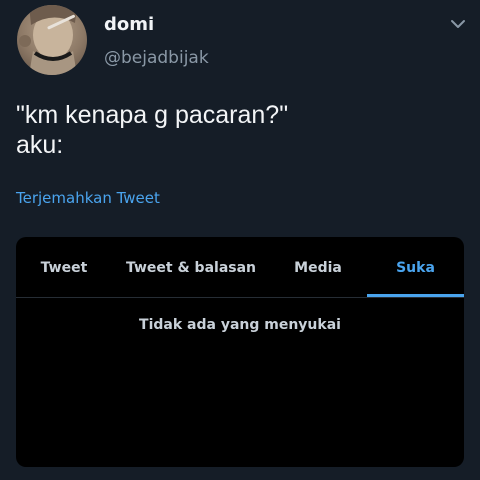 This screenshot has width=480, height=480. Describe the element at coordinates (156, 58) in the screenshot. I see `user-handle: @bejadbijak` at that location.